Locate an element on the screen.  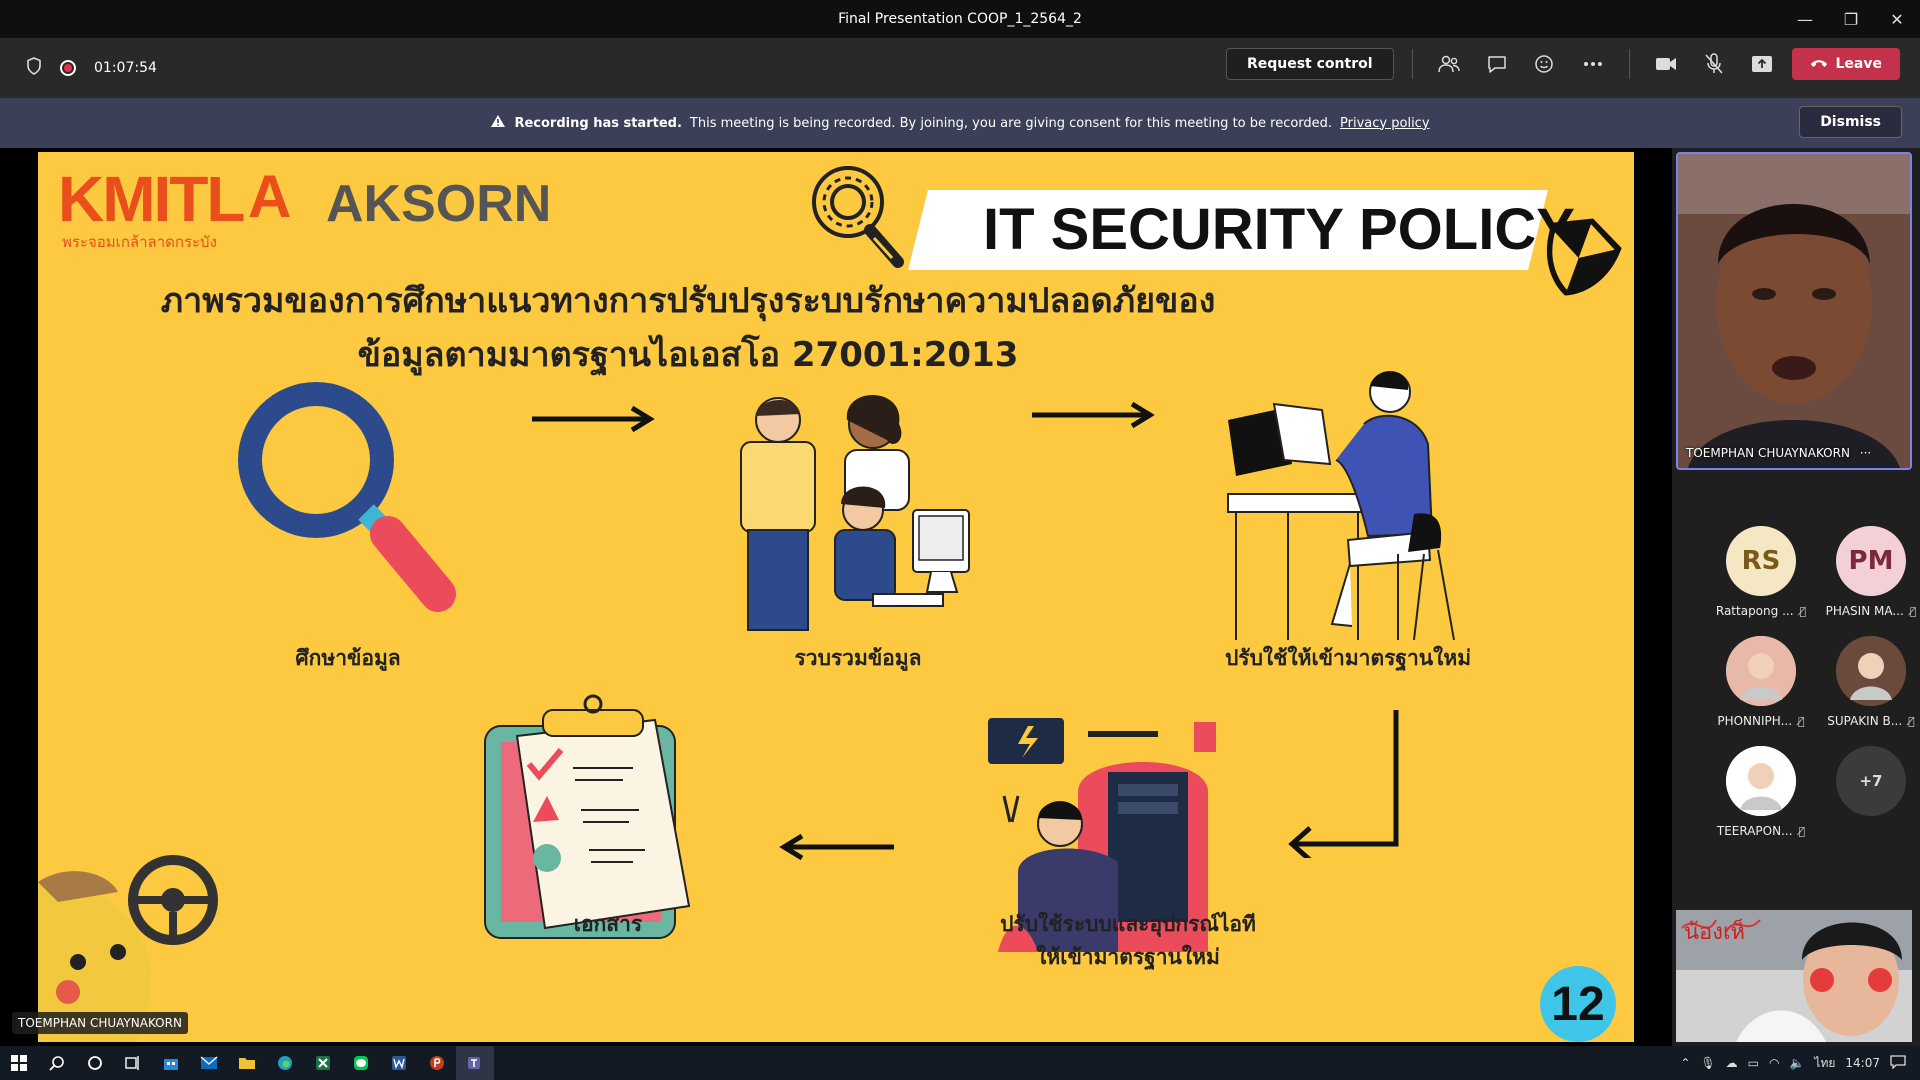
speaker-face-image is located at coordinates (1794, 311).